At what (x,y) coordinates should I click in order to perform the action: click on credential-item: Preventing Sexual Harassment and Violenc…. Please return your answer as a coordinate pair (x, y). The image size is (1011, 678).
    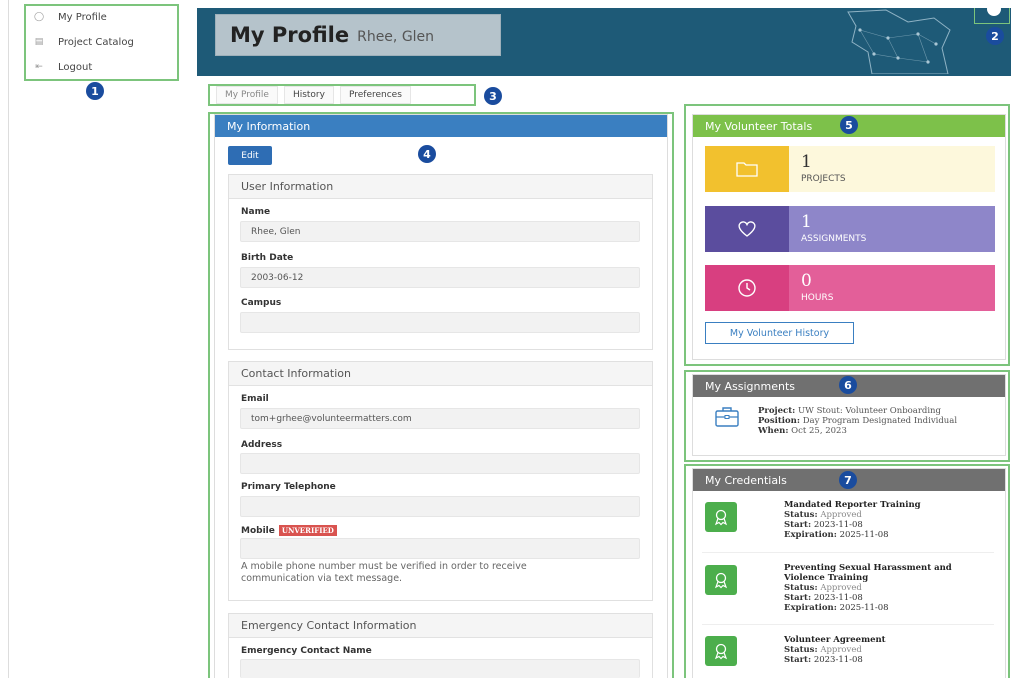
    Looking at the image, I should click on (868, 588).